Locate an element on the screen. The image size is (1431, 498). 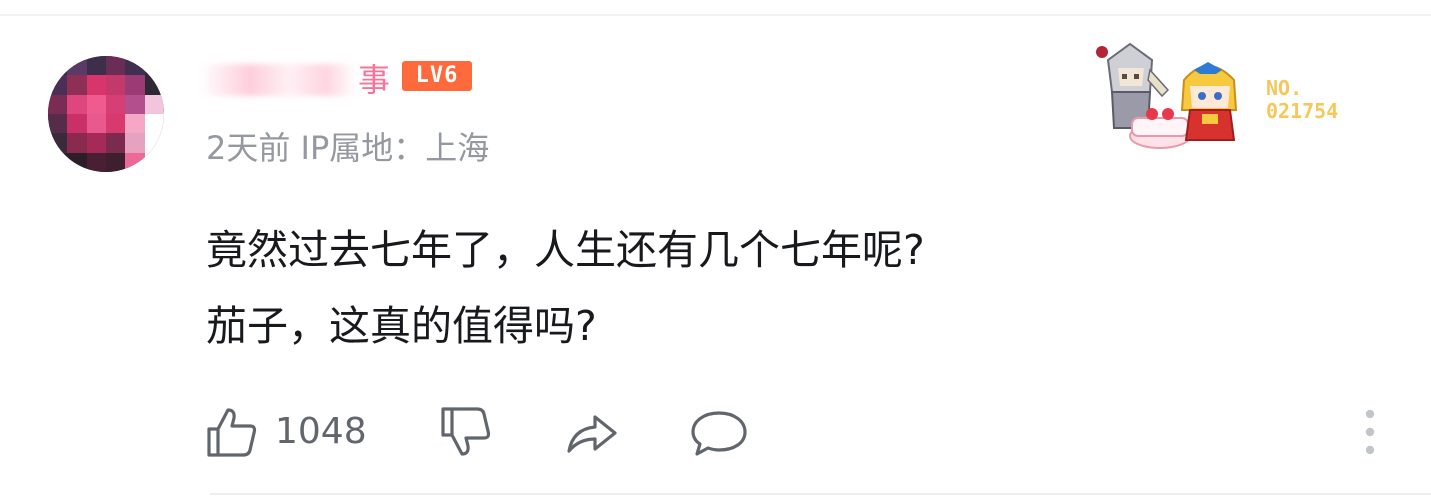
dislike-button is located at coordinates (466, 432).